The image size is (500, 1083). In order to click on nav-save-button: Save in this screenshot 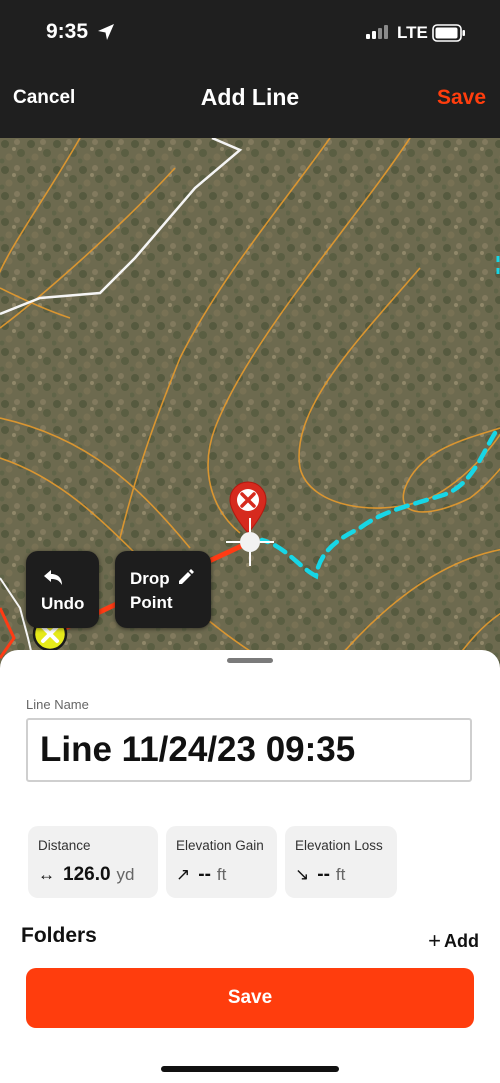, I will do `click(461, 98)`.